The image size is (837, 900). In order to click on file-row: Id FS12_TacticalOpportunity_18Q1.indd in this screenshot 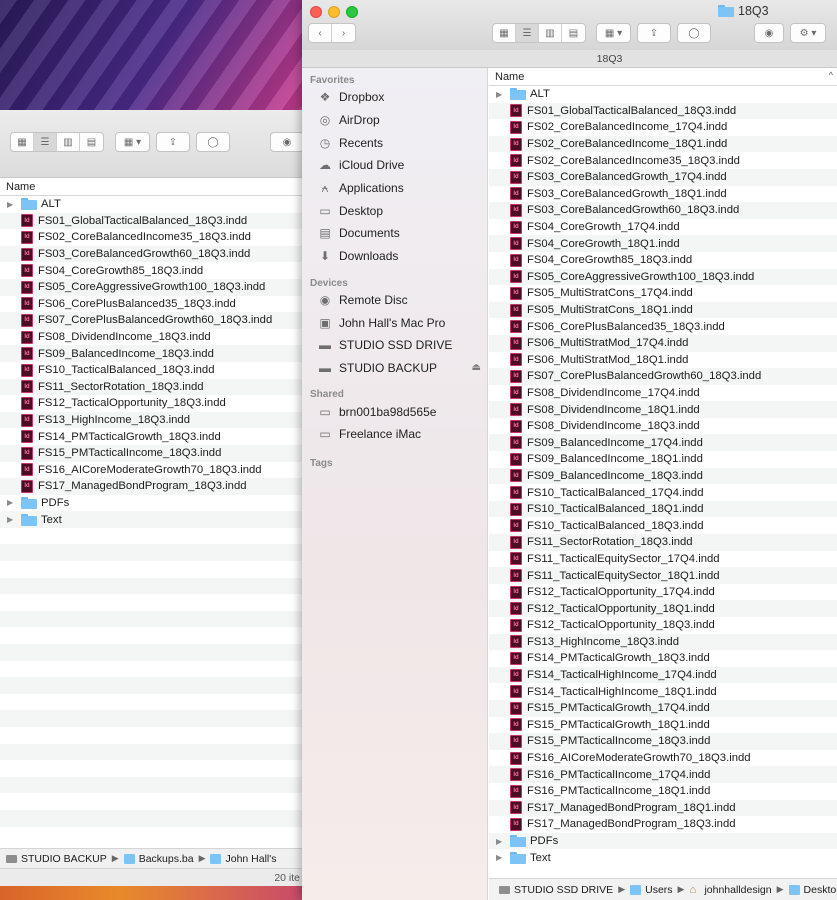, I will do `click(663, 608)`.